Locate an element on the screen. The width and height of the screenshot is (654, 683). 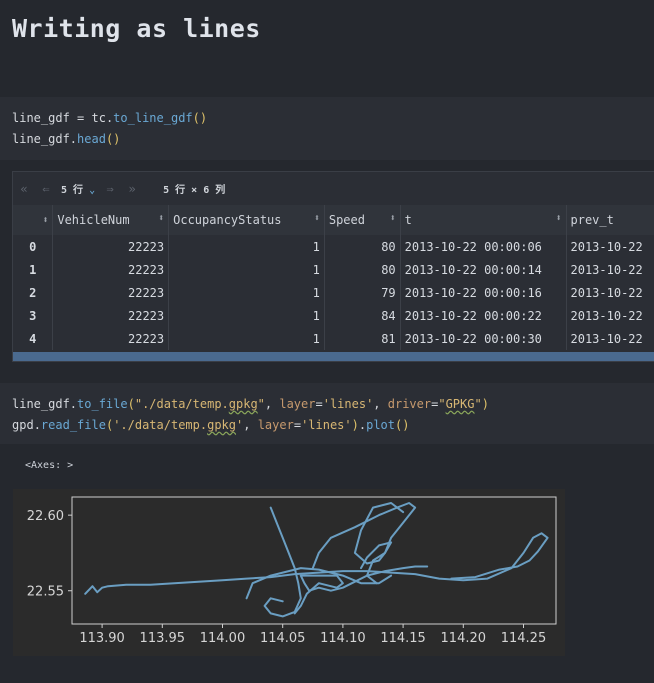
code-token: ( is located at coordinates (131, 404).